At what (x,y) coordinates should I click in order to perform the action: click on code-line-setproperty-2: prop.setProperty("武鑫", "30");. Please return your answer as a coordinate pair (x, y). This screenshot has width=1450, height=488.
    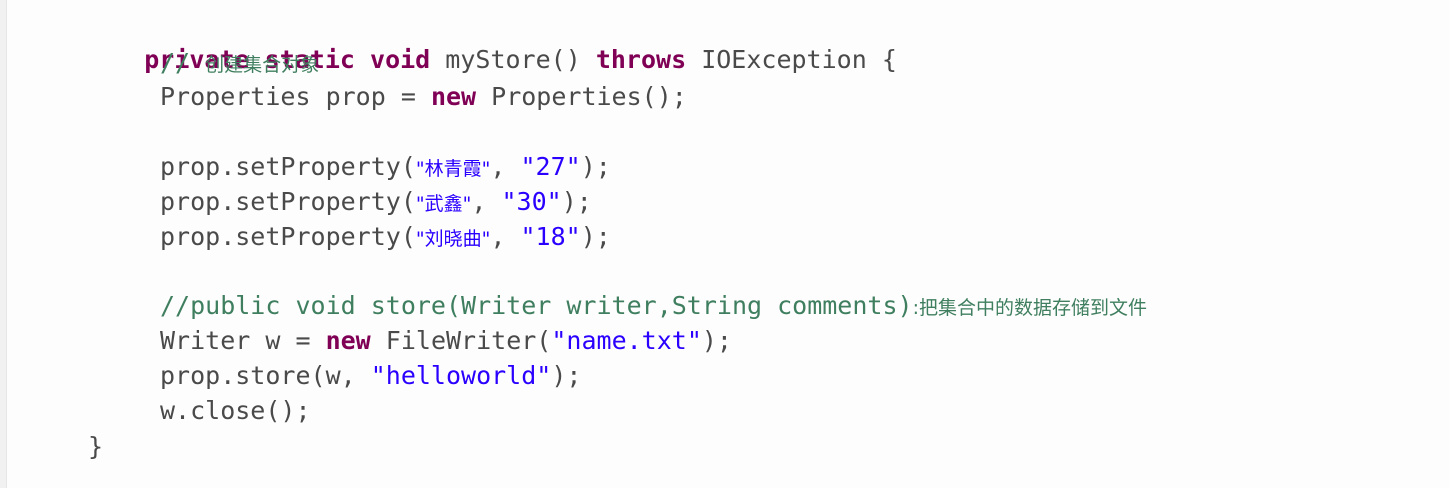
    Looking at the image, I should click on (376, 202).